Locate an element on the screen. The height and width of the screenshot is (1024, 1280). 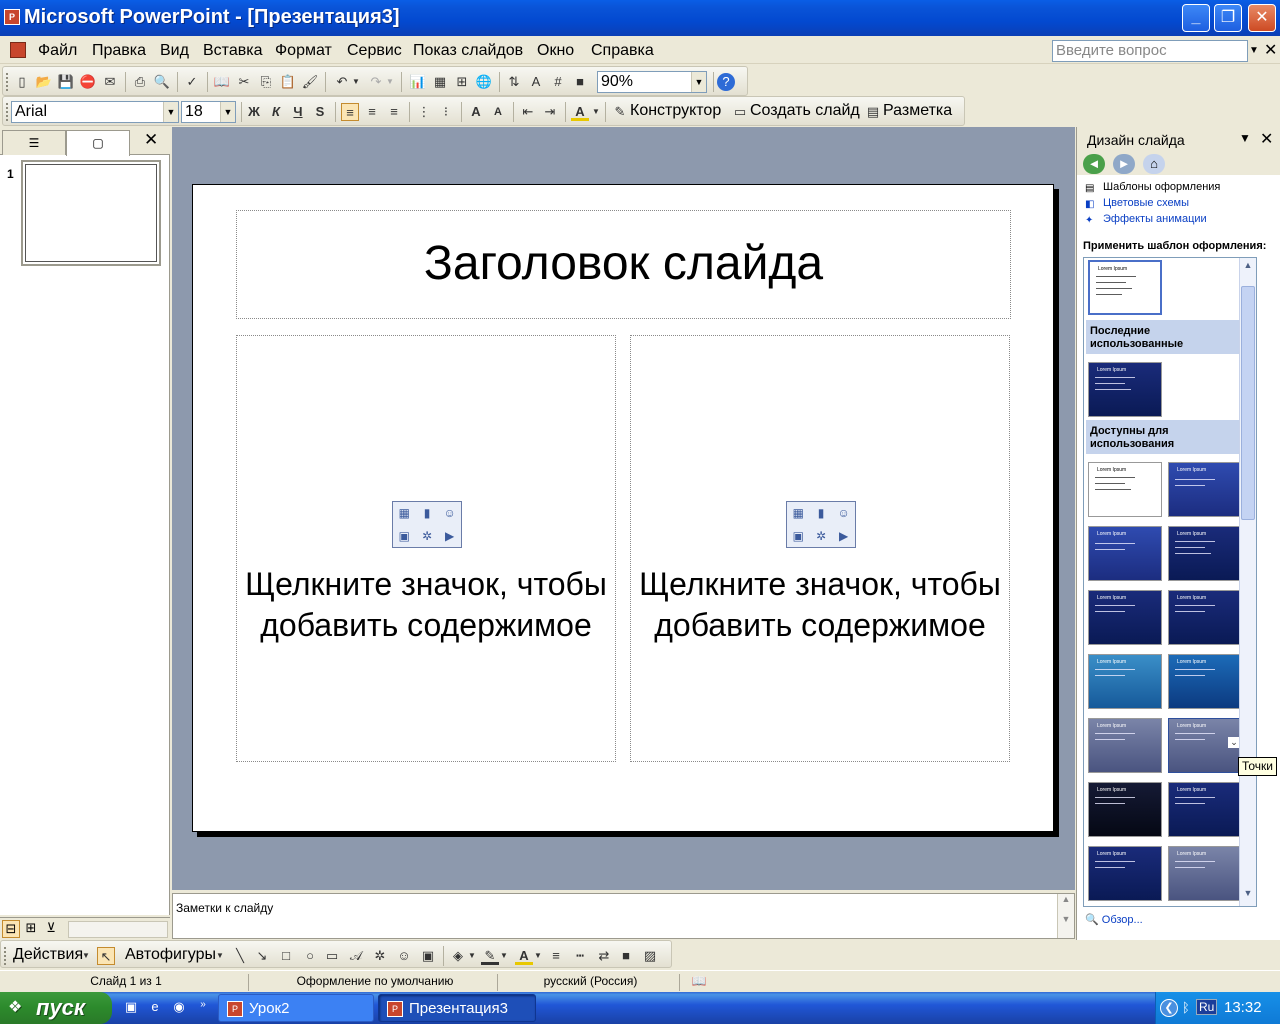
arrow-icon: ↘ is located at coordinates (262, 956).